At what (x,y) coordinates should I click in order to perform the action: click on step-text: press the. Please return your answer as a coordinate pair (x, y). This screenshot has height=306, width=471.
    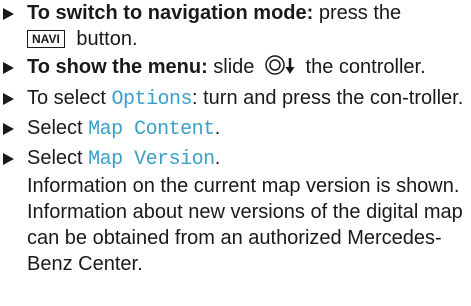
    Looking at the image, I should click on (357, 13).